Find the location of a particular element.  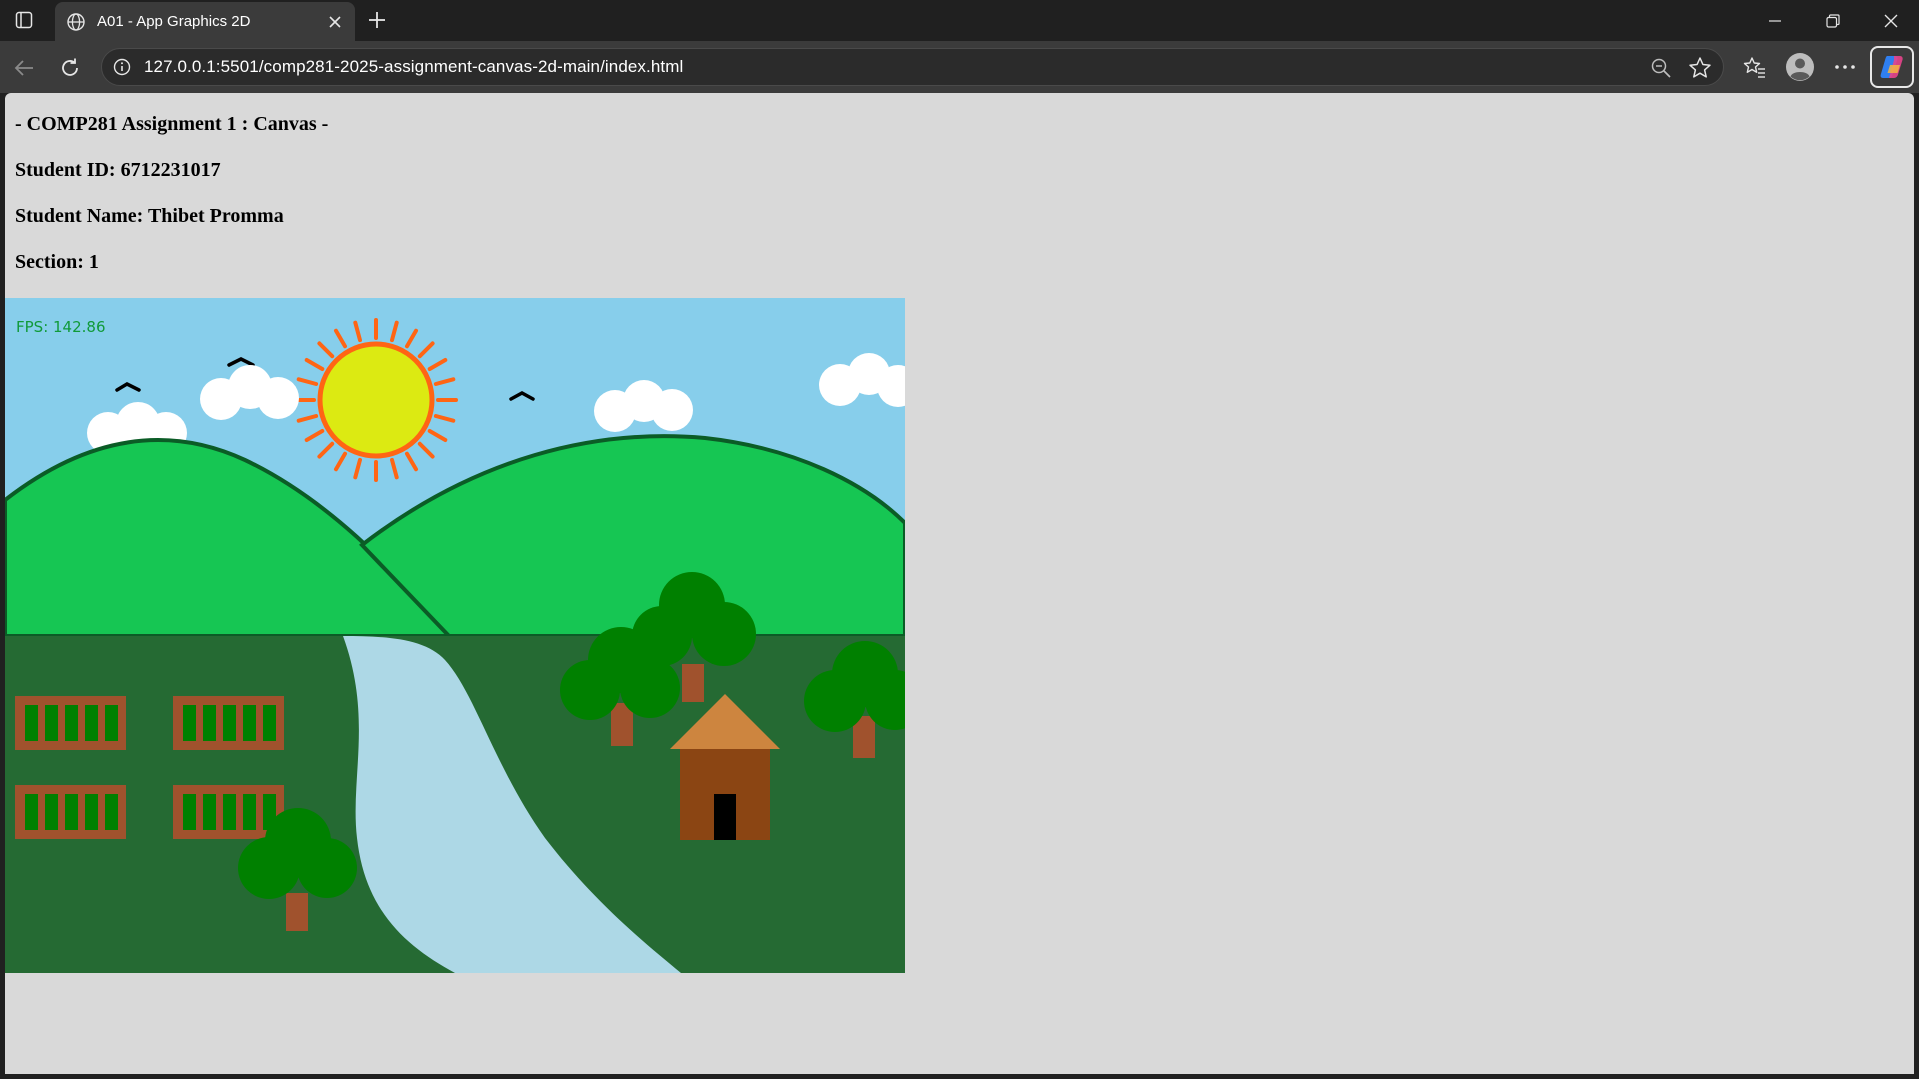

copilot-icon is located at coordinates (1891, 67).